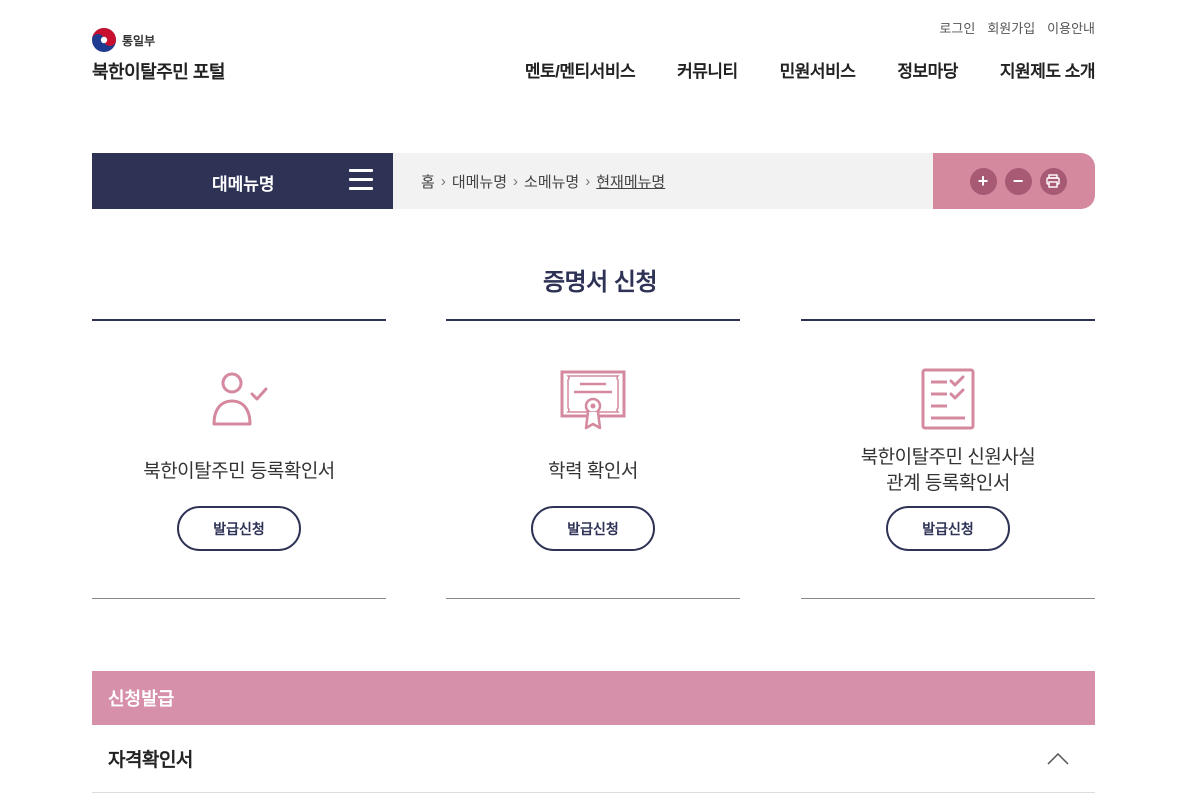  I want to click on accordion-item: 자격확인서, so click(593, 759).